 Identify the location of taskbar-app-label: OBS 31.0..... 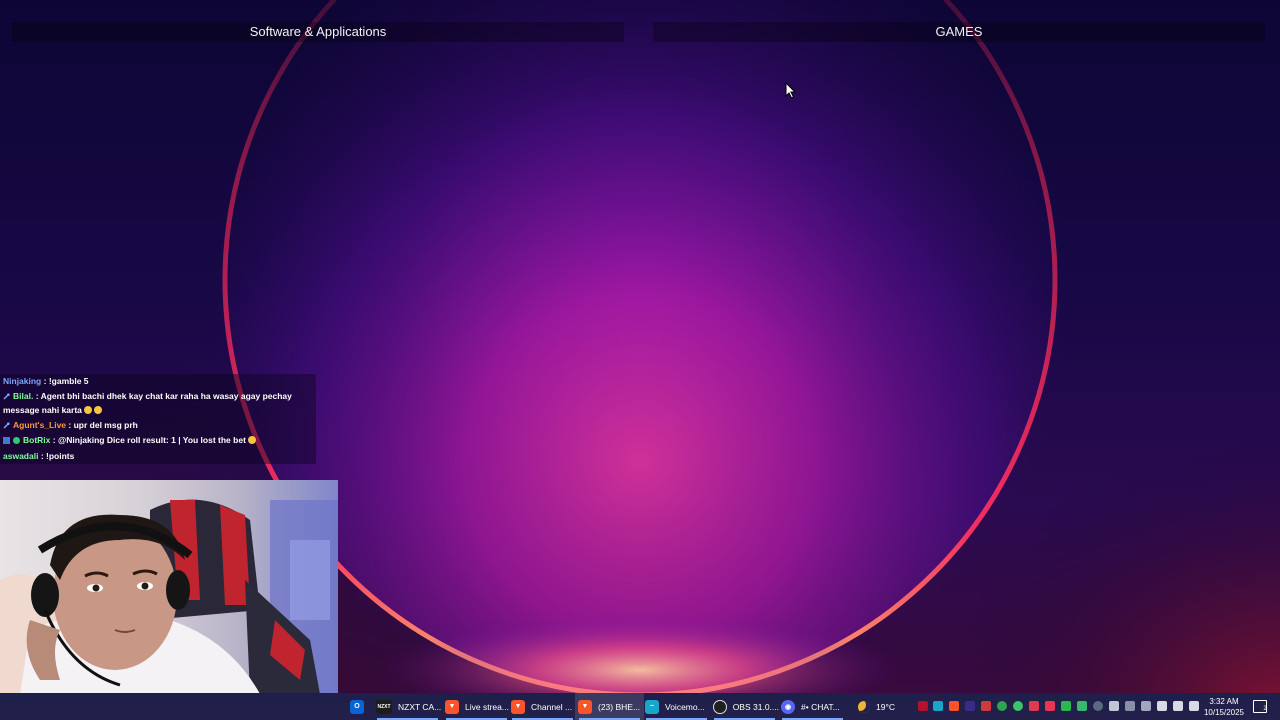
(755, 706).